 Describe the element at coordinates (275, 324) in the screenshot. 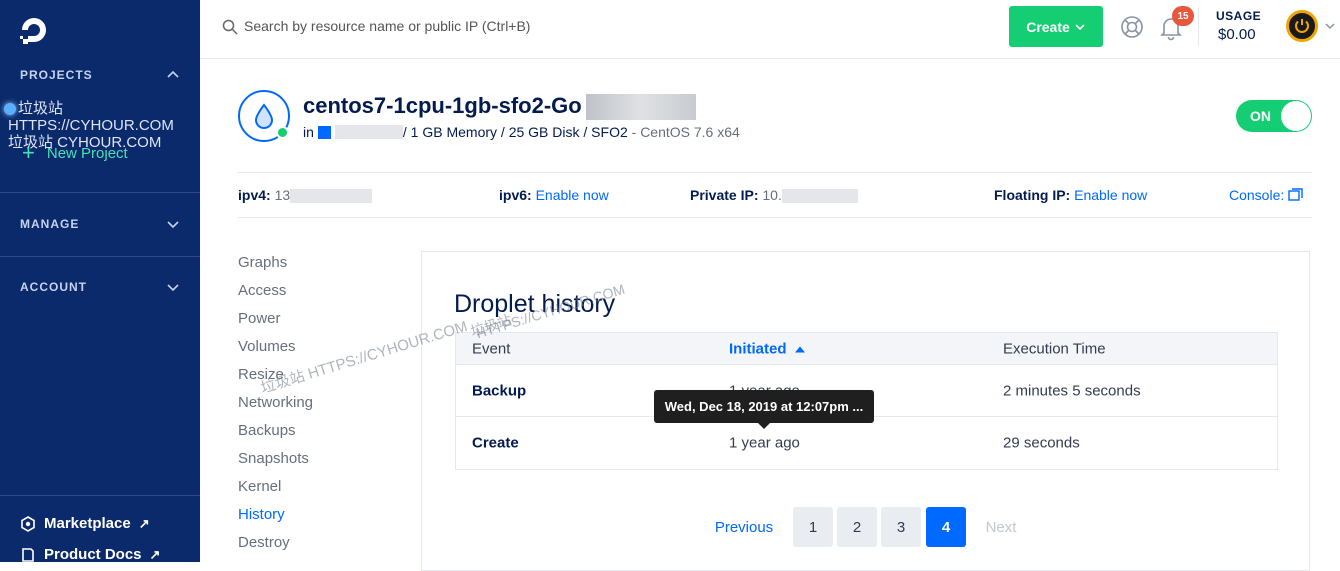

I see `subnav-power: Power` at that location.